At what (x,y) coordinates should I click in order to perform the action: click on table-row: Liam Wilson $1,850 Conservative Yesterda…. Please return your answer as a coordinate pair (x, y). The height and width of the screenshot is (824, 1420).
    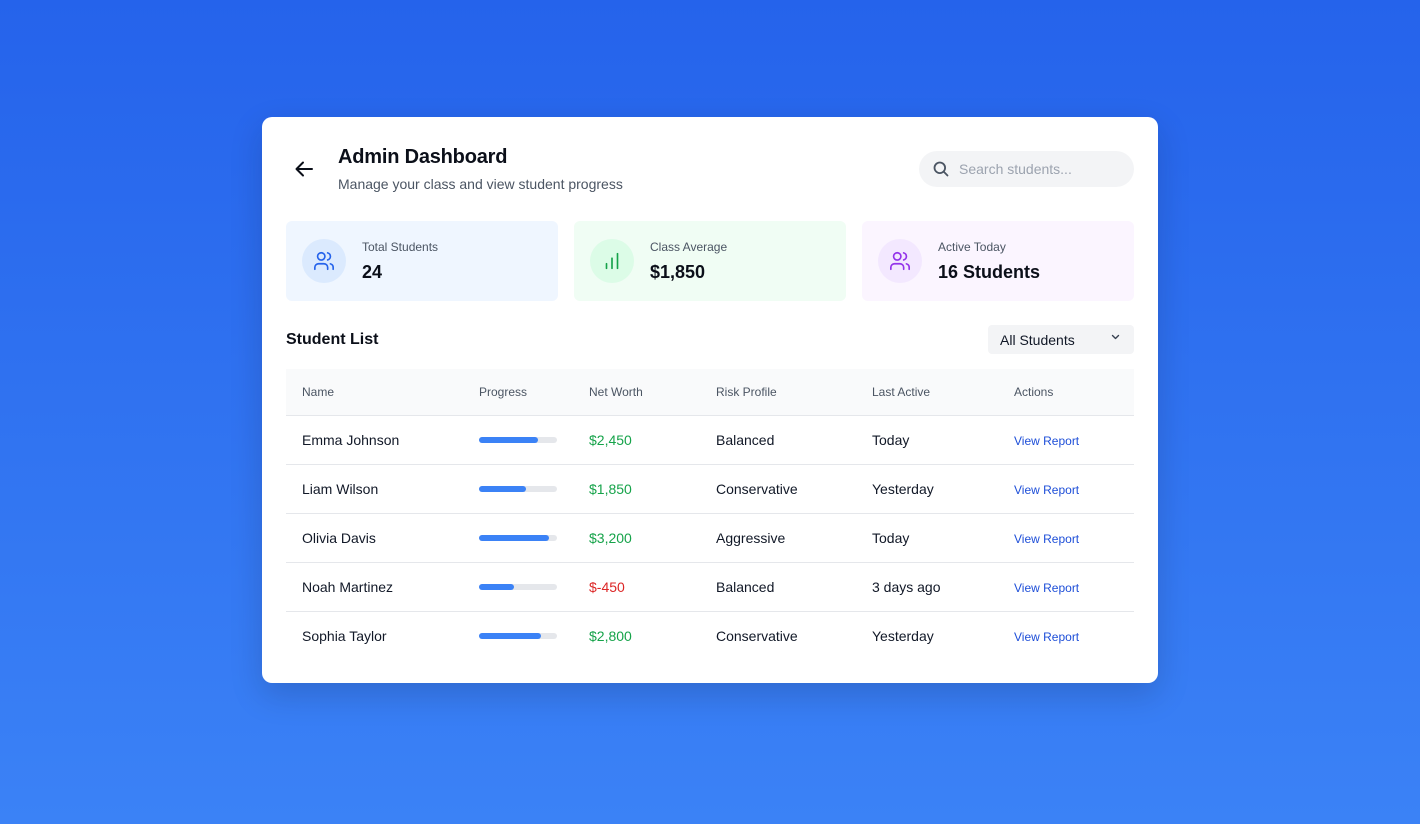
    Looking at the image, I should click on (710, 488).